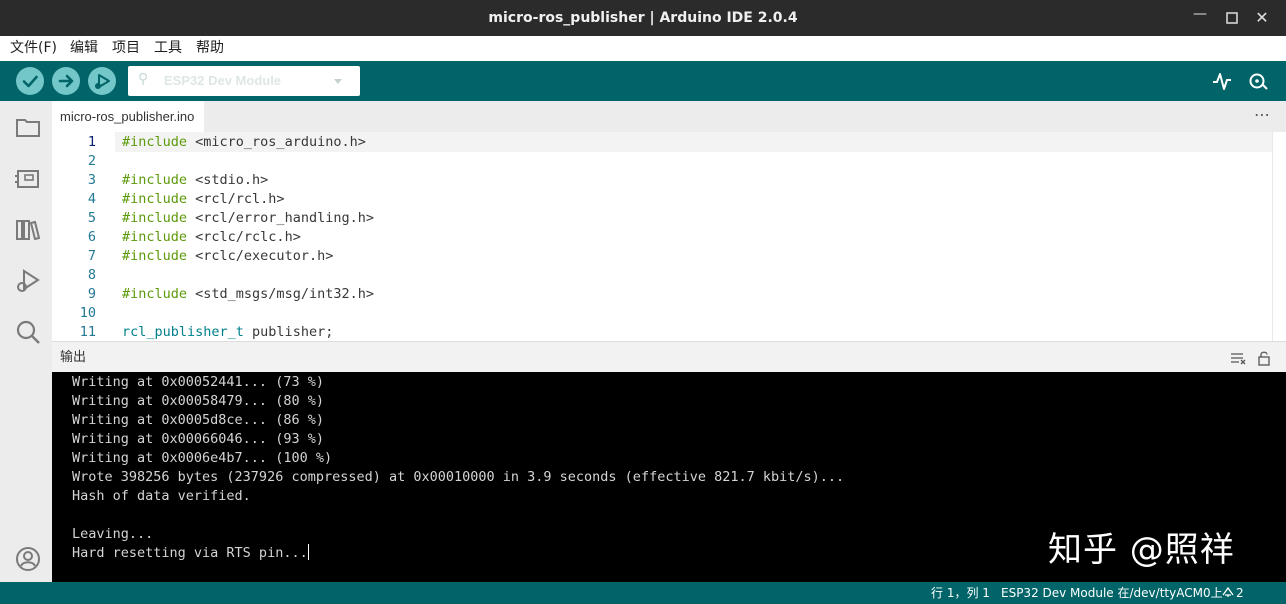 This screenshot has height=604, width=1286. Describe the element at coordinates (87, 313) in the screenshot. I see `line-number: 10` at that location.